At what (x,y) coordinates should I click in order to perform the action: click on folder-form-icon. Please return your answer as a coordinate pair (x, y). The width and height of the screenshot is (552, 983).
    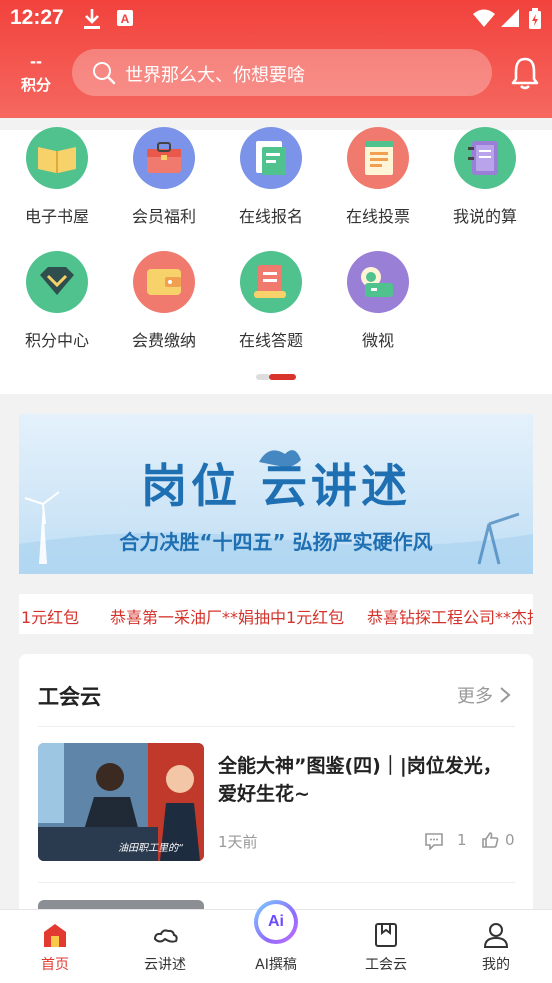
    Looking at the image, I should click on (271, 158).